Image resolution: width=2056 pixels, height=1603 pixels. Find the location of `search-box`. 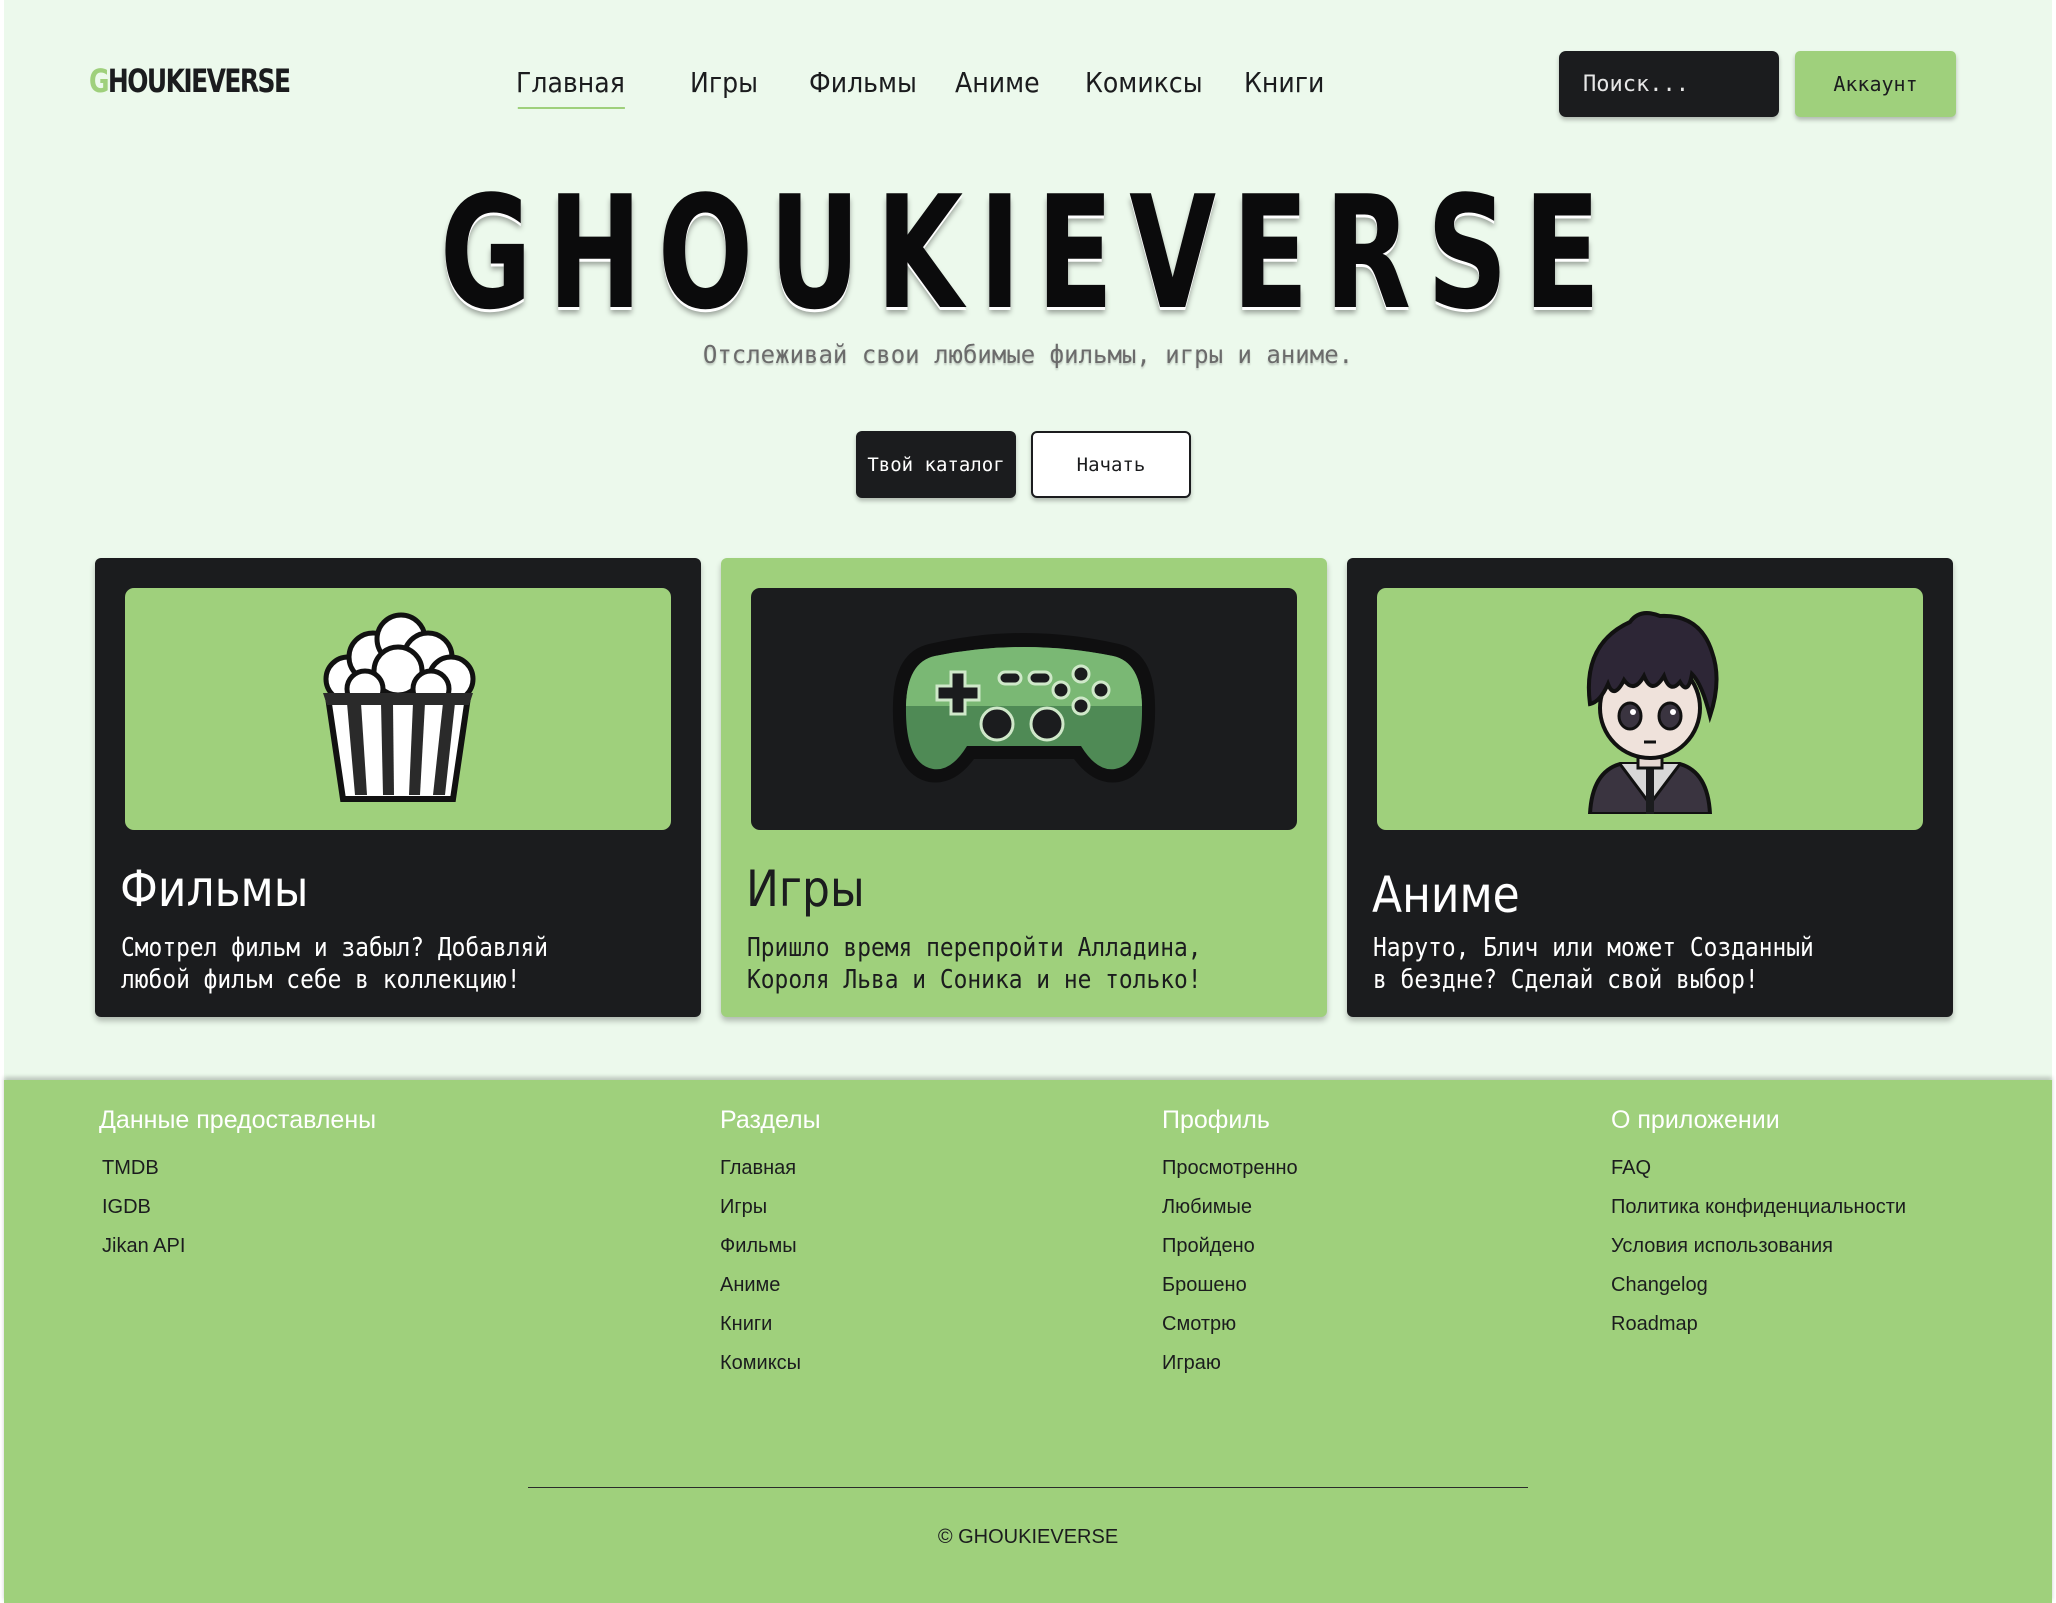

search-box is located at coordinates (1669, 84).